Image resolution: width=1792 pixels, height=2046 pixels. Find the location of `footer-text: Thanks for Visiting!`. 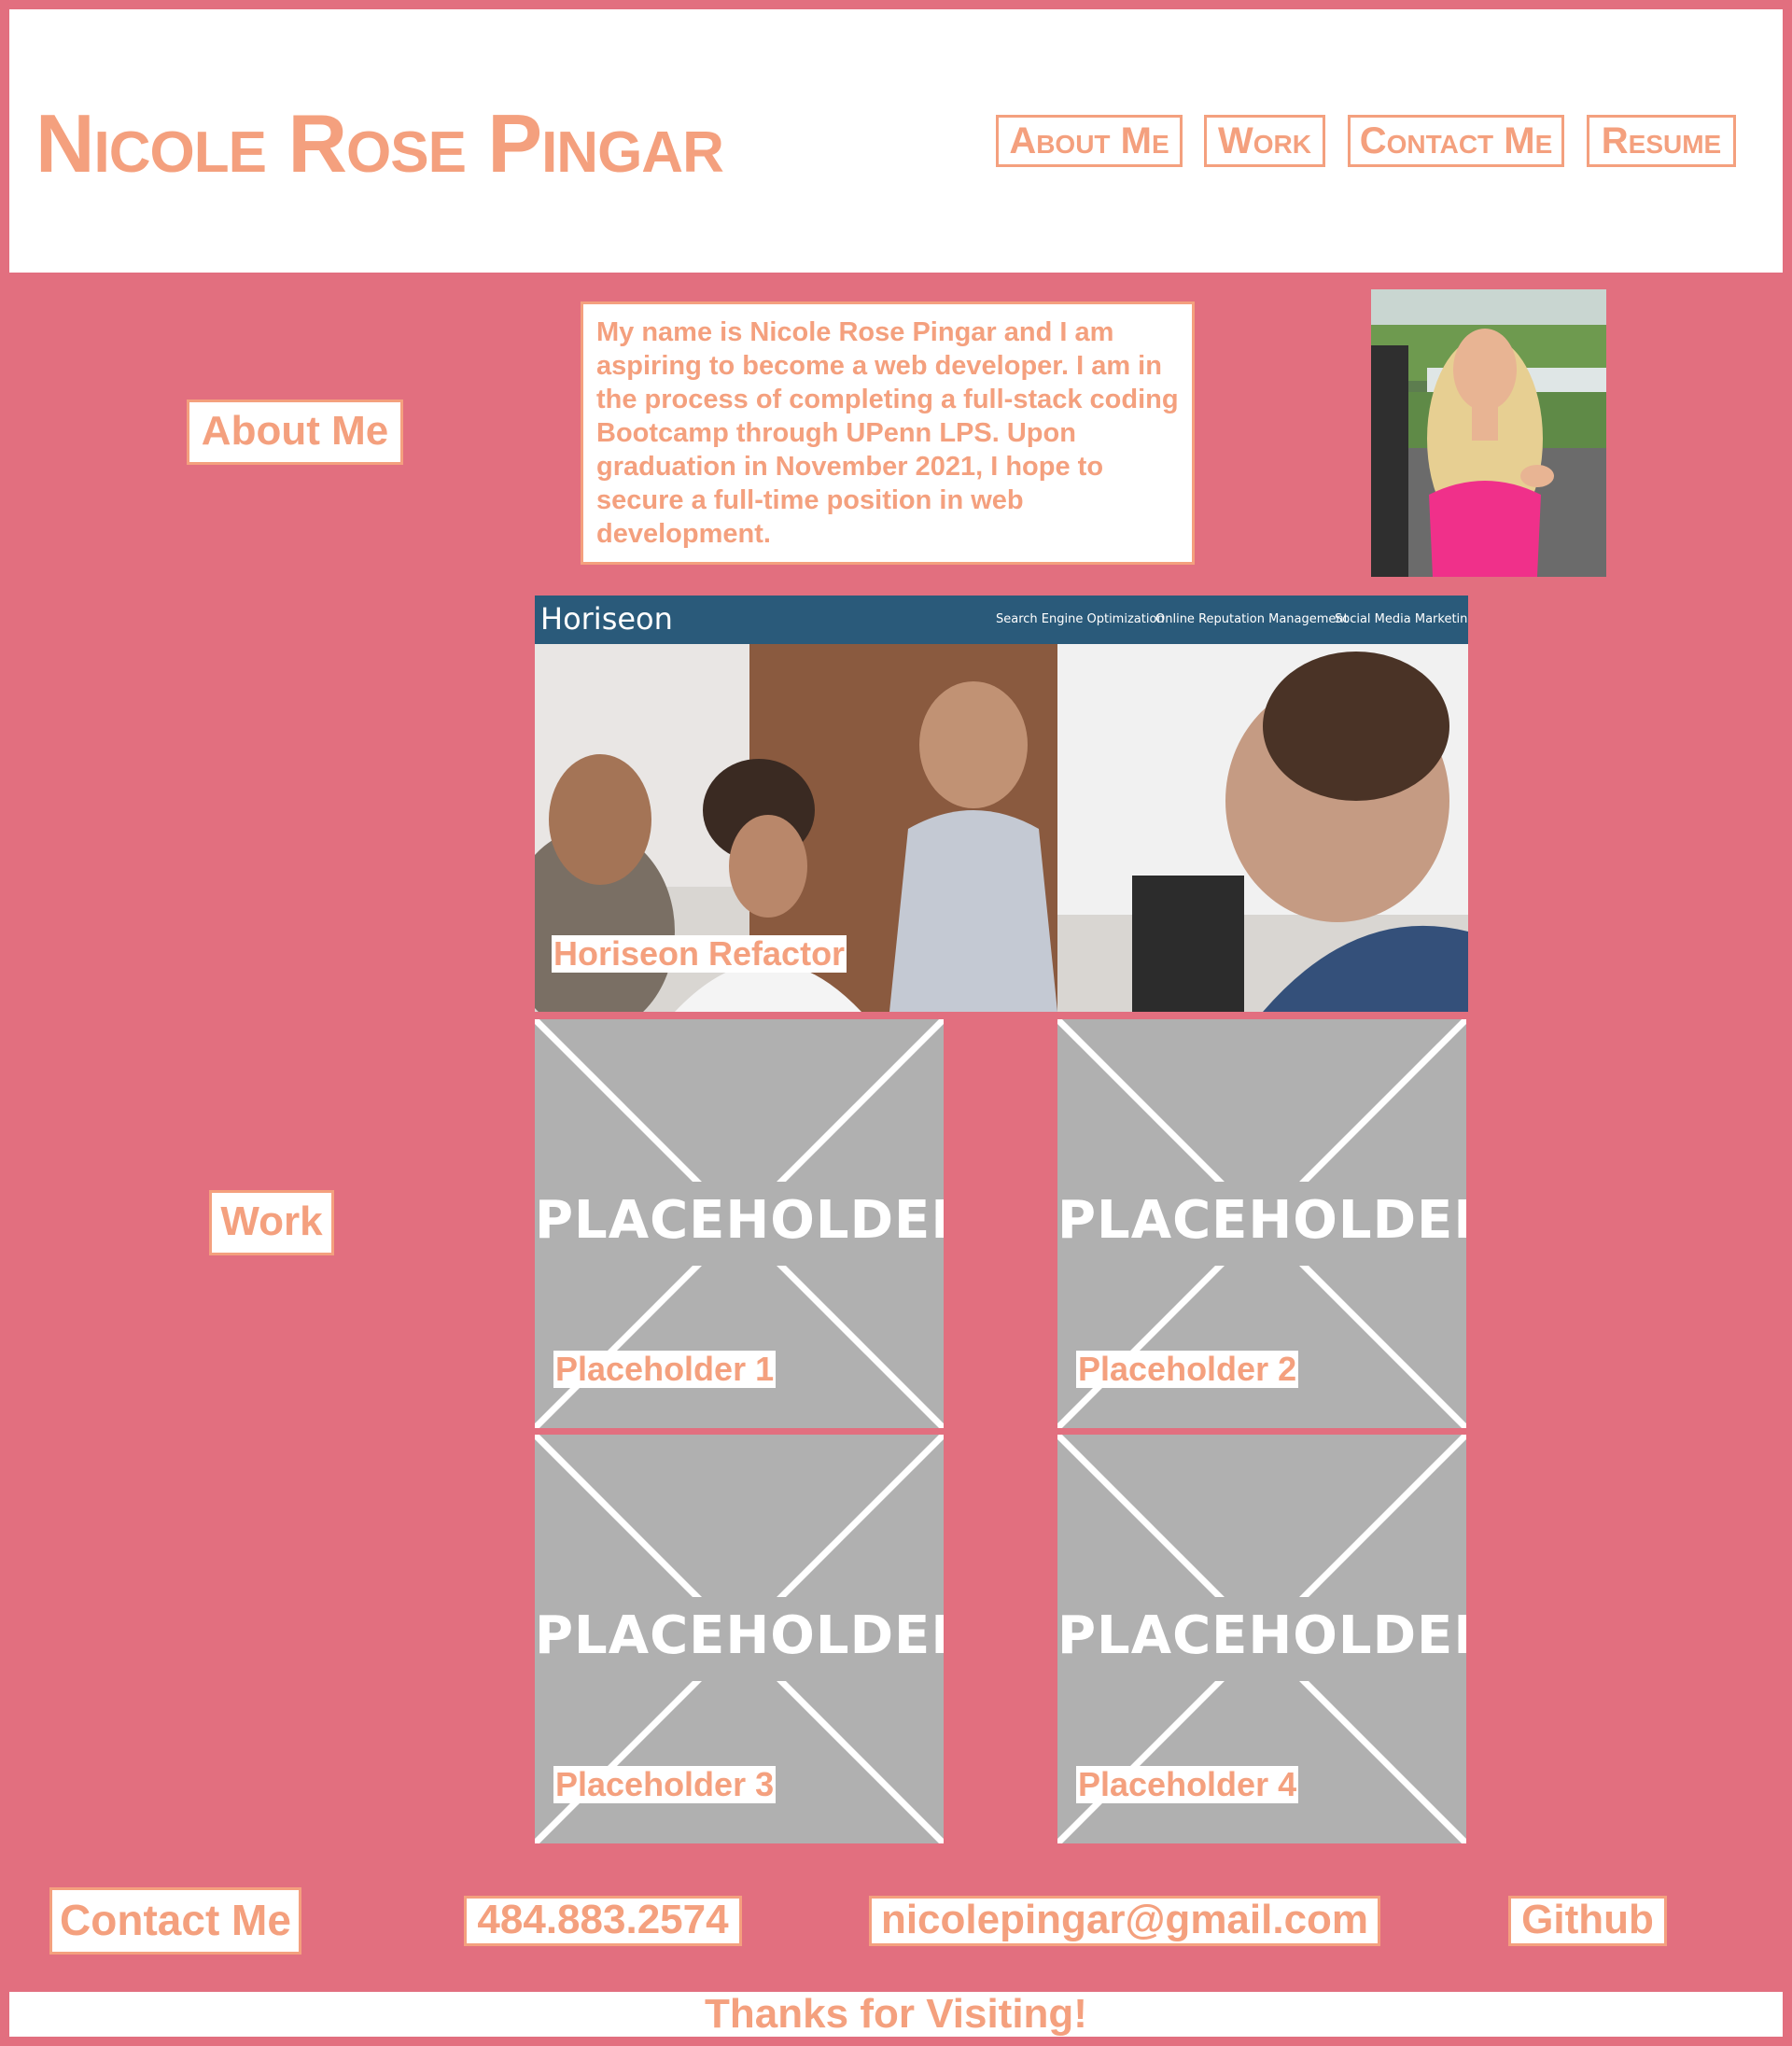

footer-text: Thanks for Visiting! is located at coordinates (896, 2014).